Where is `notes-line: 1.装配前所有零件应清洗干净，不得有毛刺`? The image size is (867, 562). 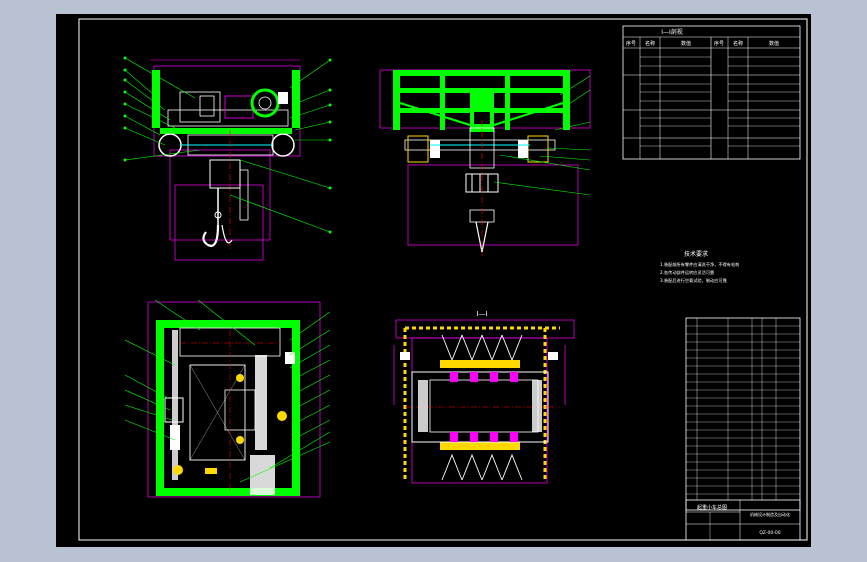
notes-line: 1.装配前所有零件应清洗干净，不得有毛刺 is located at coordinates (699, 264).